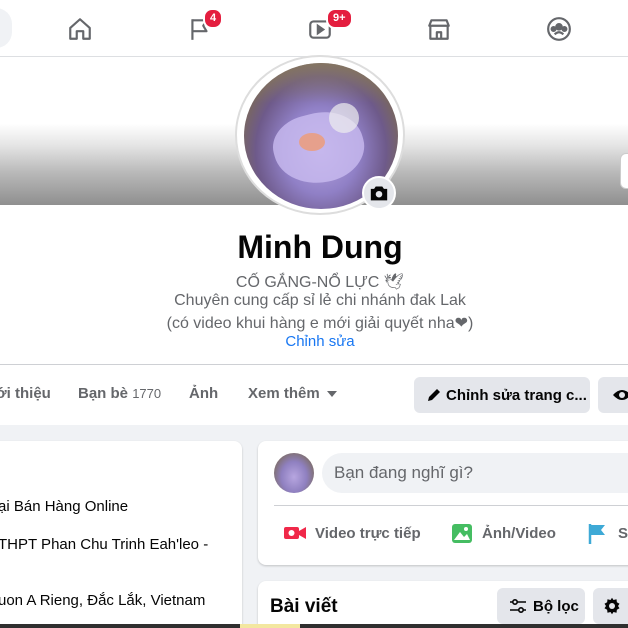  I want to click on camera-icon, so click(379, 193).